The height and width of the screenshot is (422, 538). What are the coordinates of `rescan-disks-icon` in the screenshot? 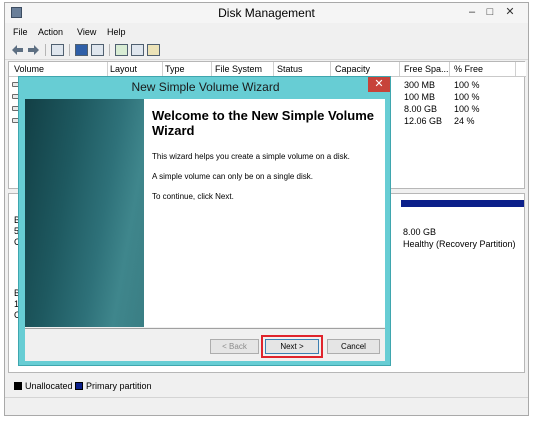 It's located at (153, 50).